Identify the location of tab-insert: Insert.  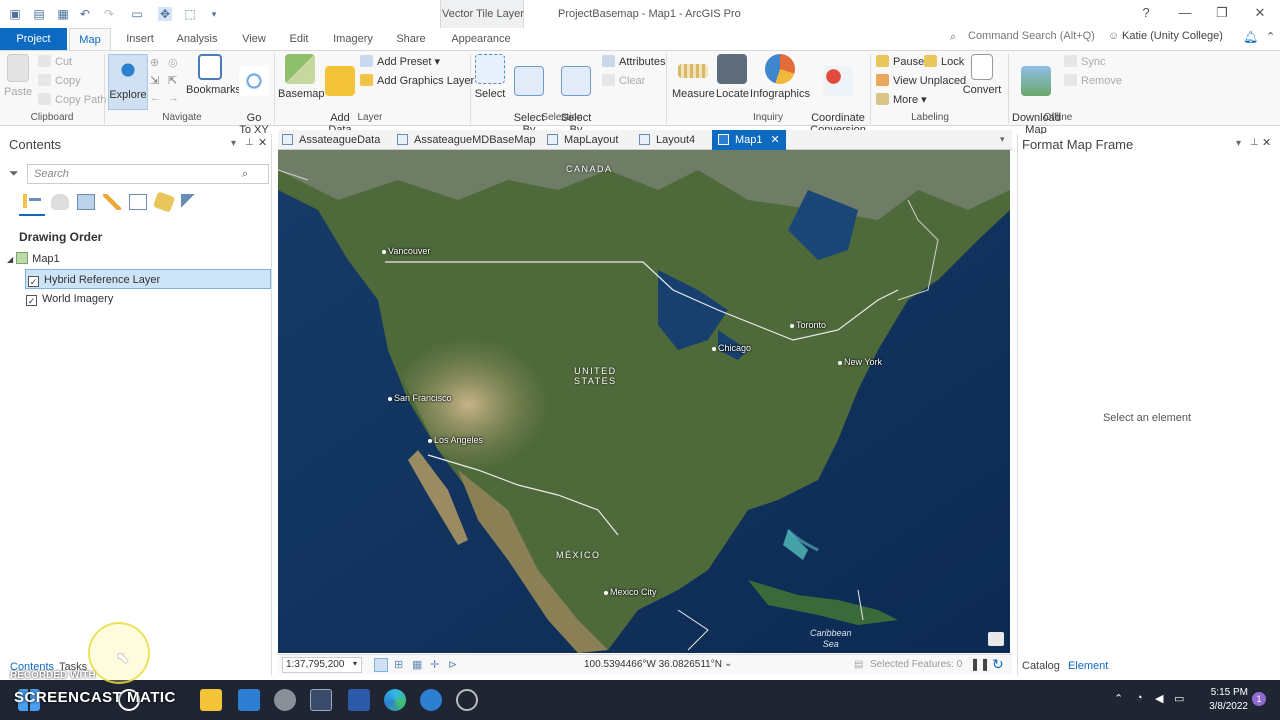
(140, 39).